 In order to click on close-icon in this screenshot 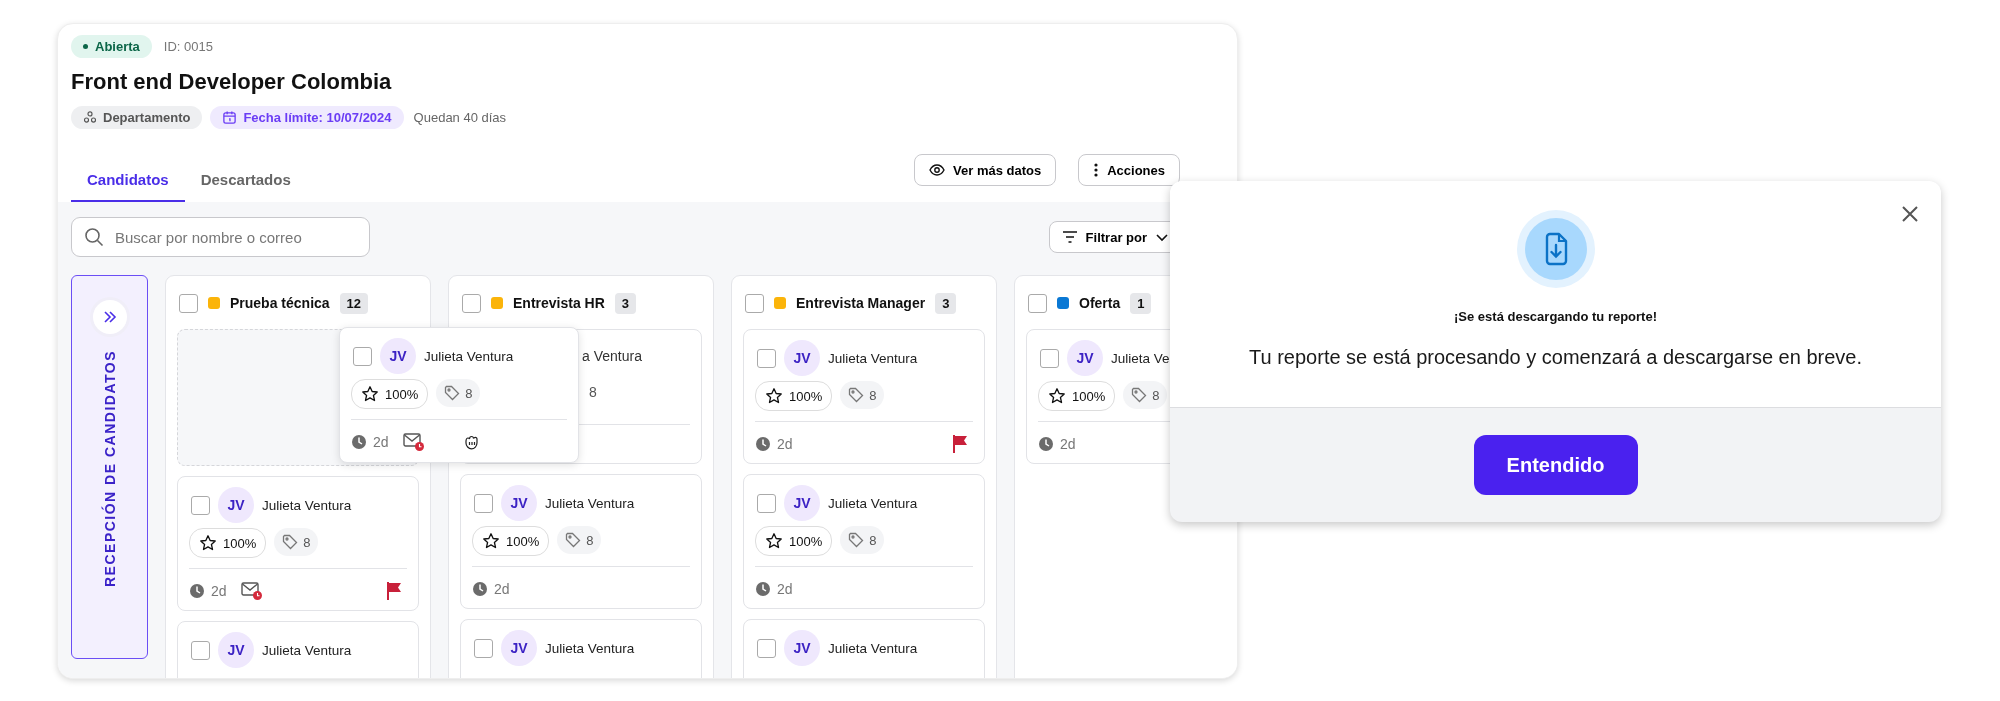, I will do `click(1910, 214)`.